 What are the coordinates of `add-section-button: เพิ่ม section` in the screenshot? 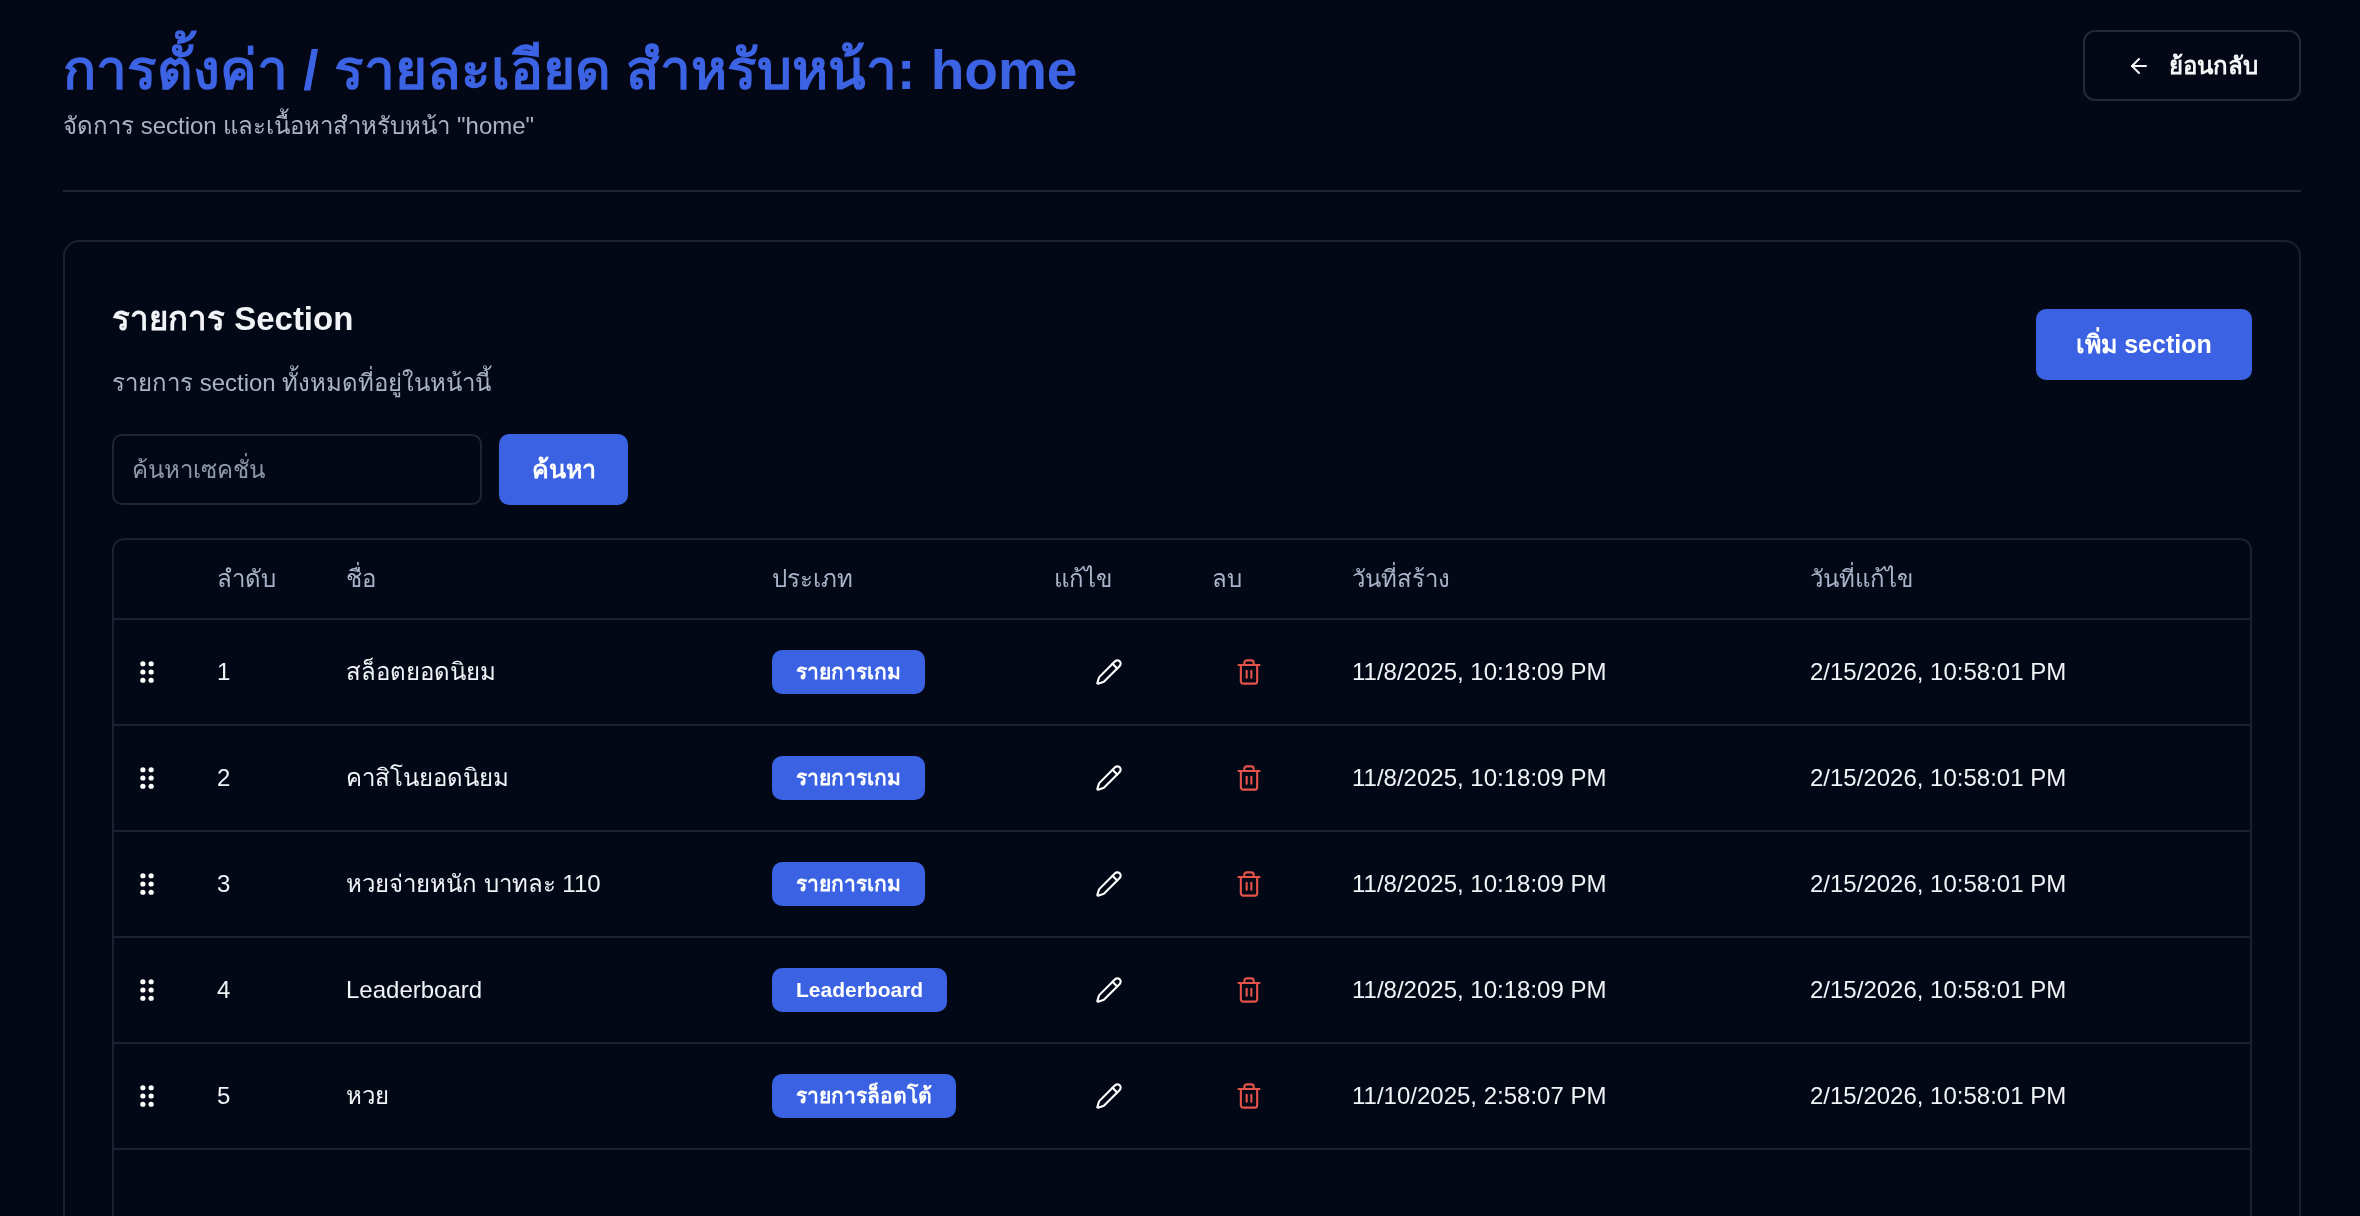 It's located at (2144, 344).